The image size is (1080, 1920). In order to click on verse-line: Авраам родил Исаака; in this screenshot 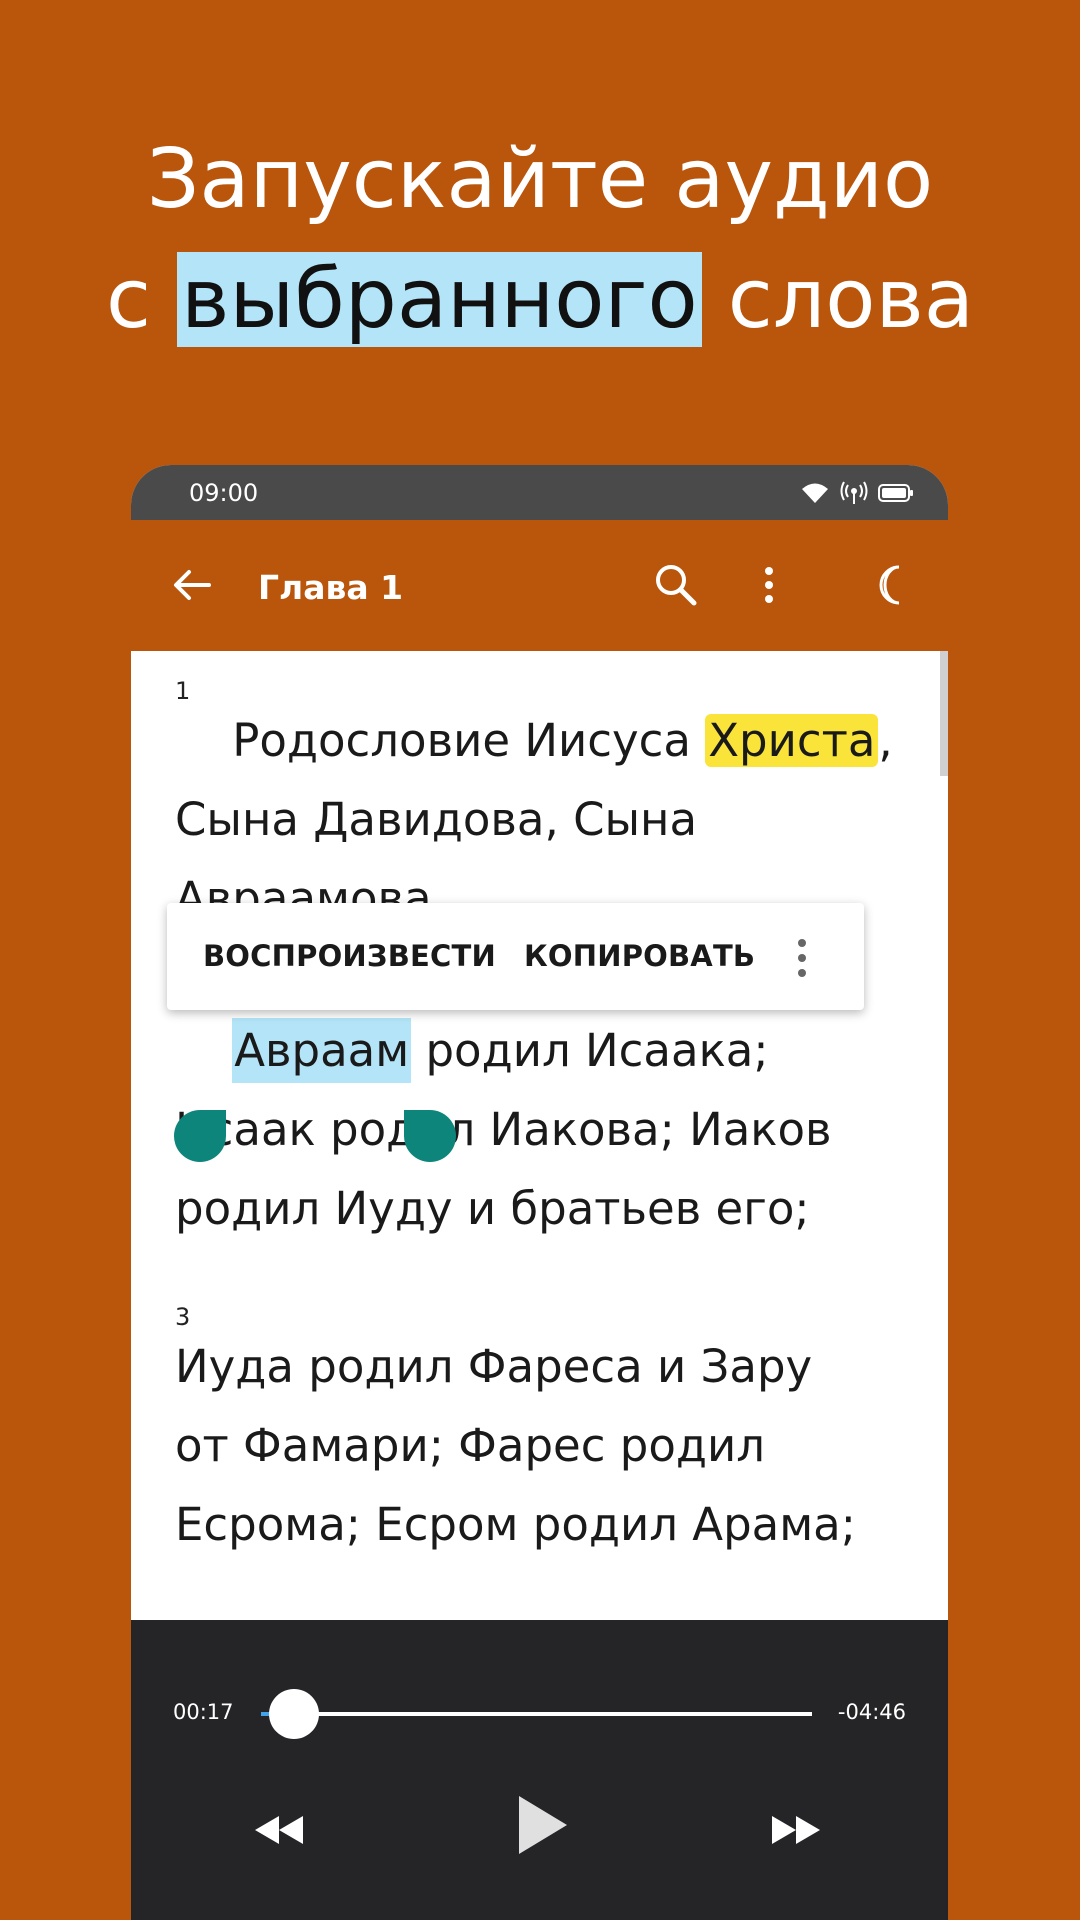, I will do `click(472, 1050)`.